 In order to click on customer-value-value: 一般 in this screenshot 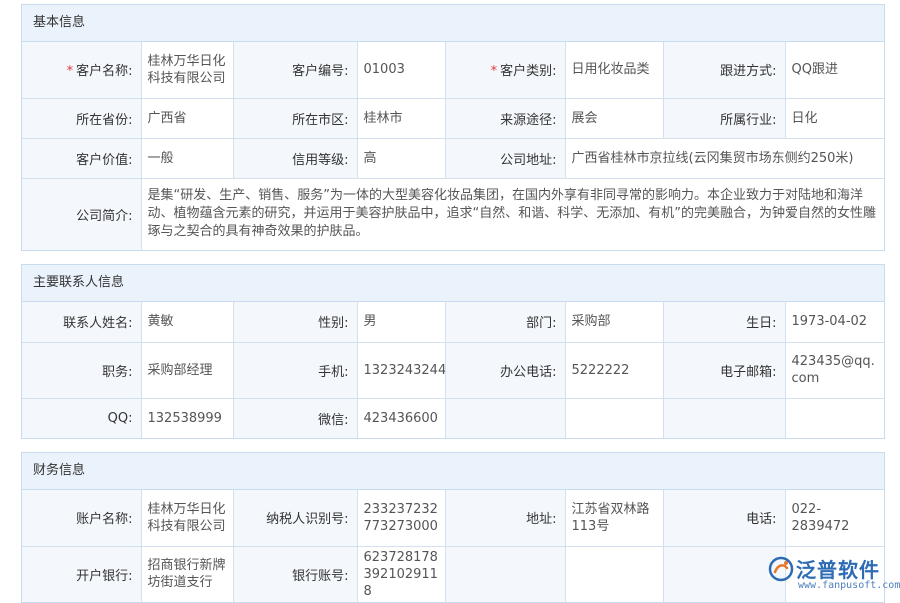, I will do `click(187, 158)`.